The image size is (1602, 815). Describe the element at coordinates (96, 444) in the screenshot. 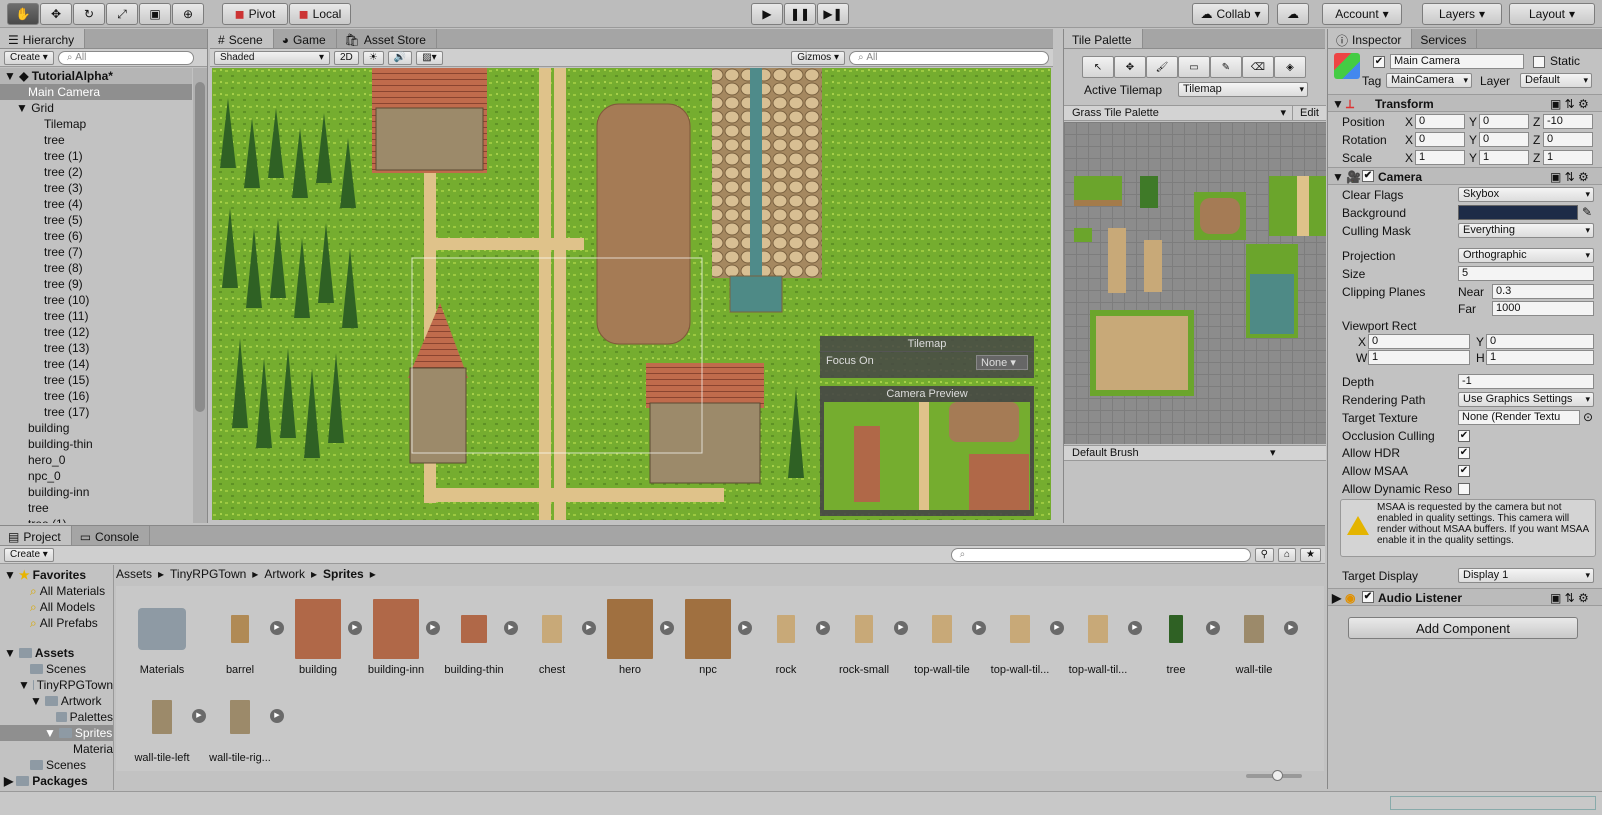

I see `hierarchy-item: building-thin` at that location.